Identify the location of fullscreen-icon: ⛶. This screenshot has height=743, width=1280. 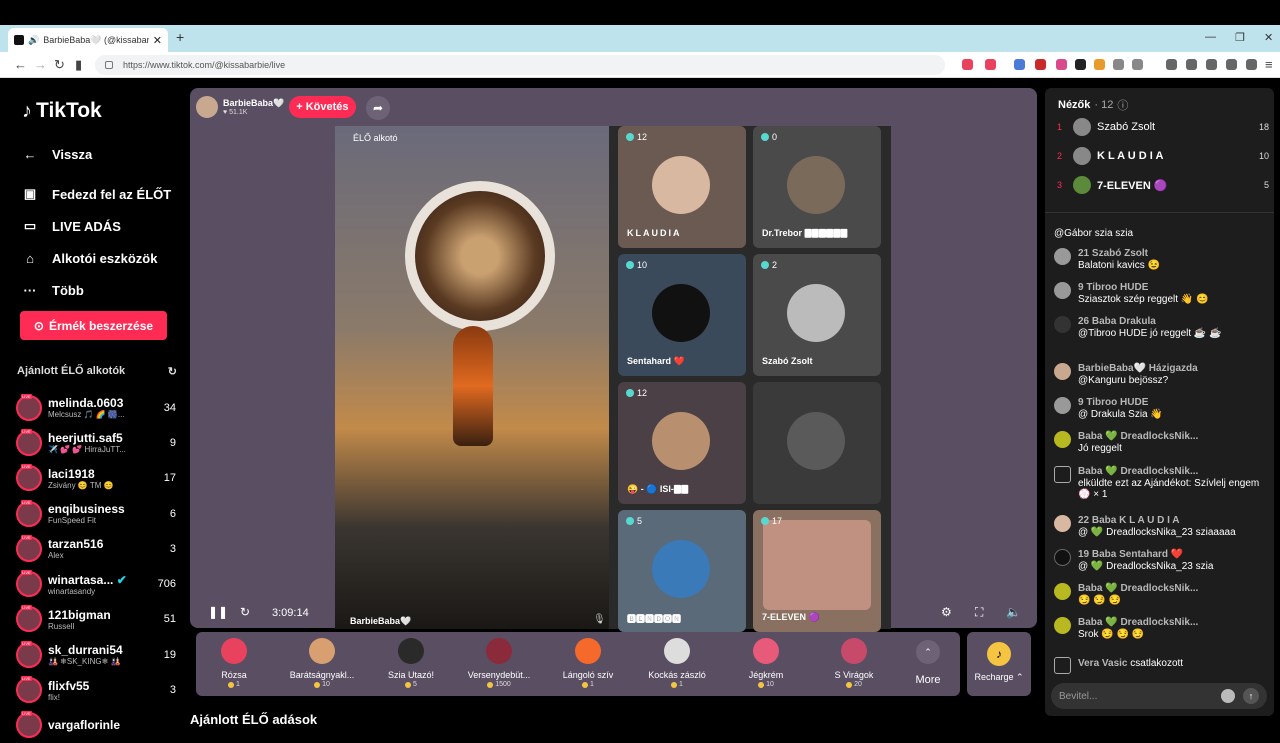
(979, 612).